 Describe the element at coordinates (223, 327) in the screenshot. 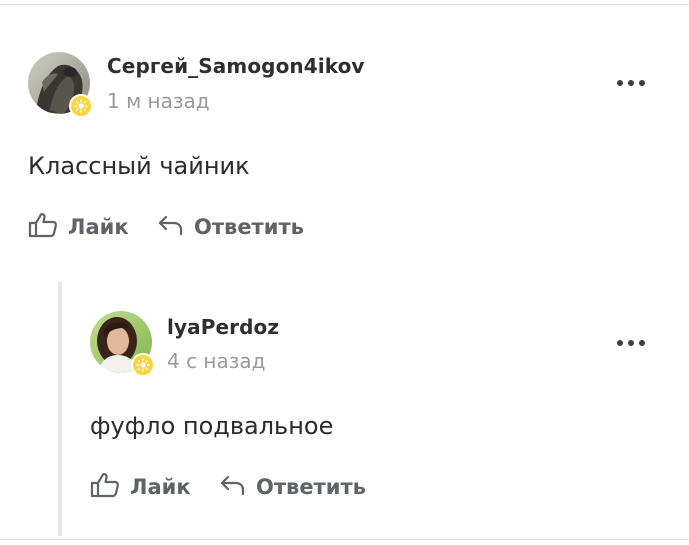

I see `comment-author: lyaPerdoz` at that location.